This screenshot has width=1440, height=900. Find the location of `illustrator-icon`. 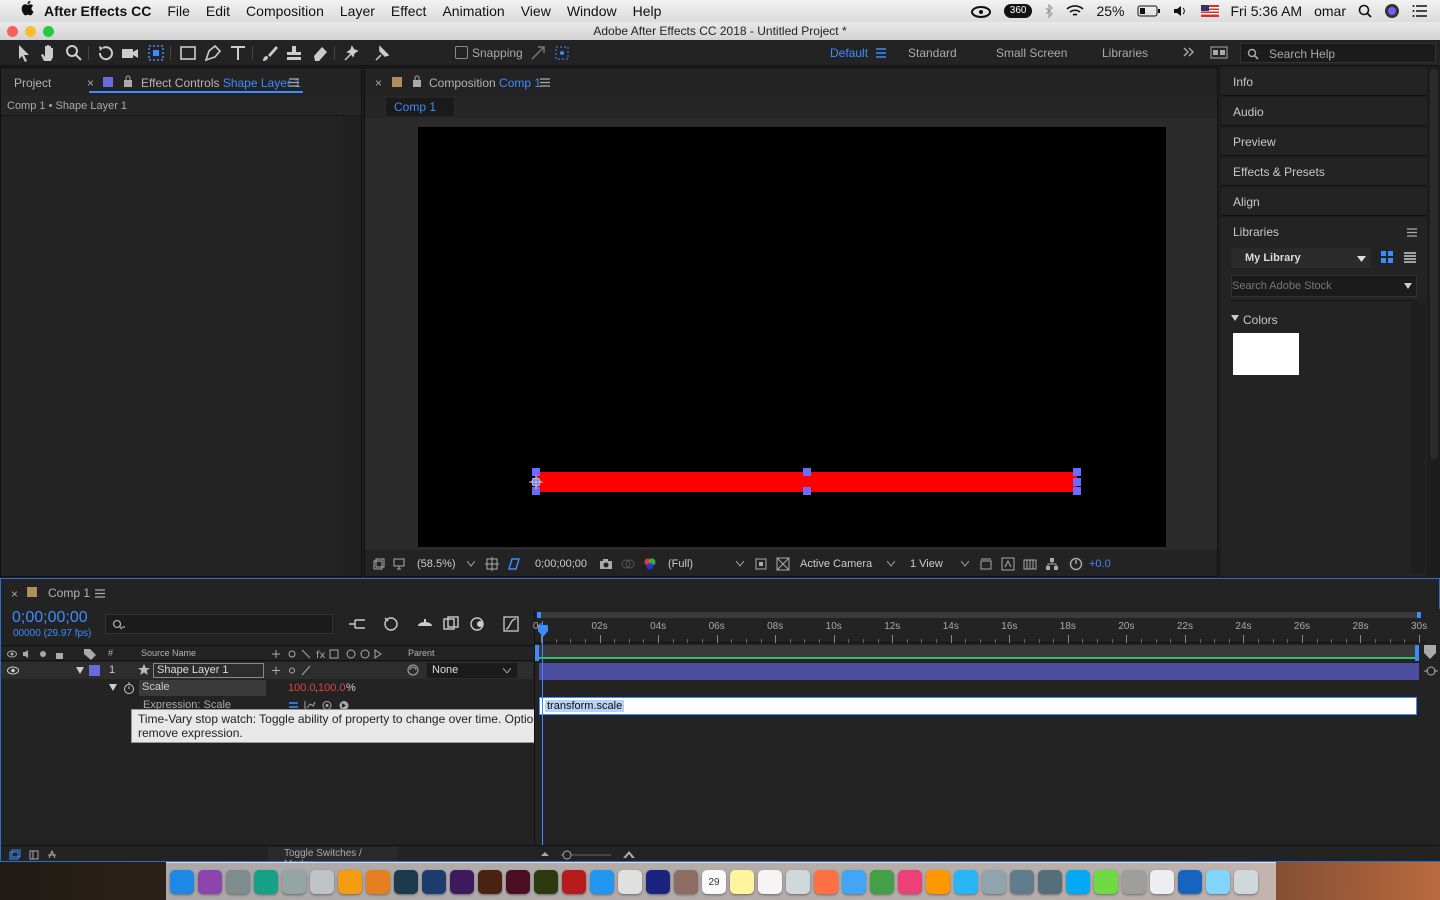

illustrator-icon is located at coordinates (490, 882).